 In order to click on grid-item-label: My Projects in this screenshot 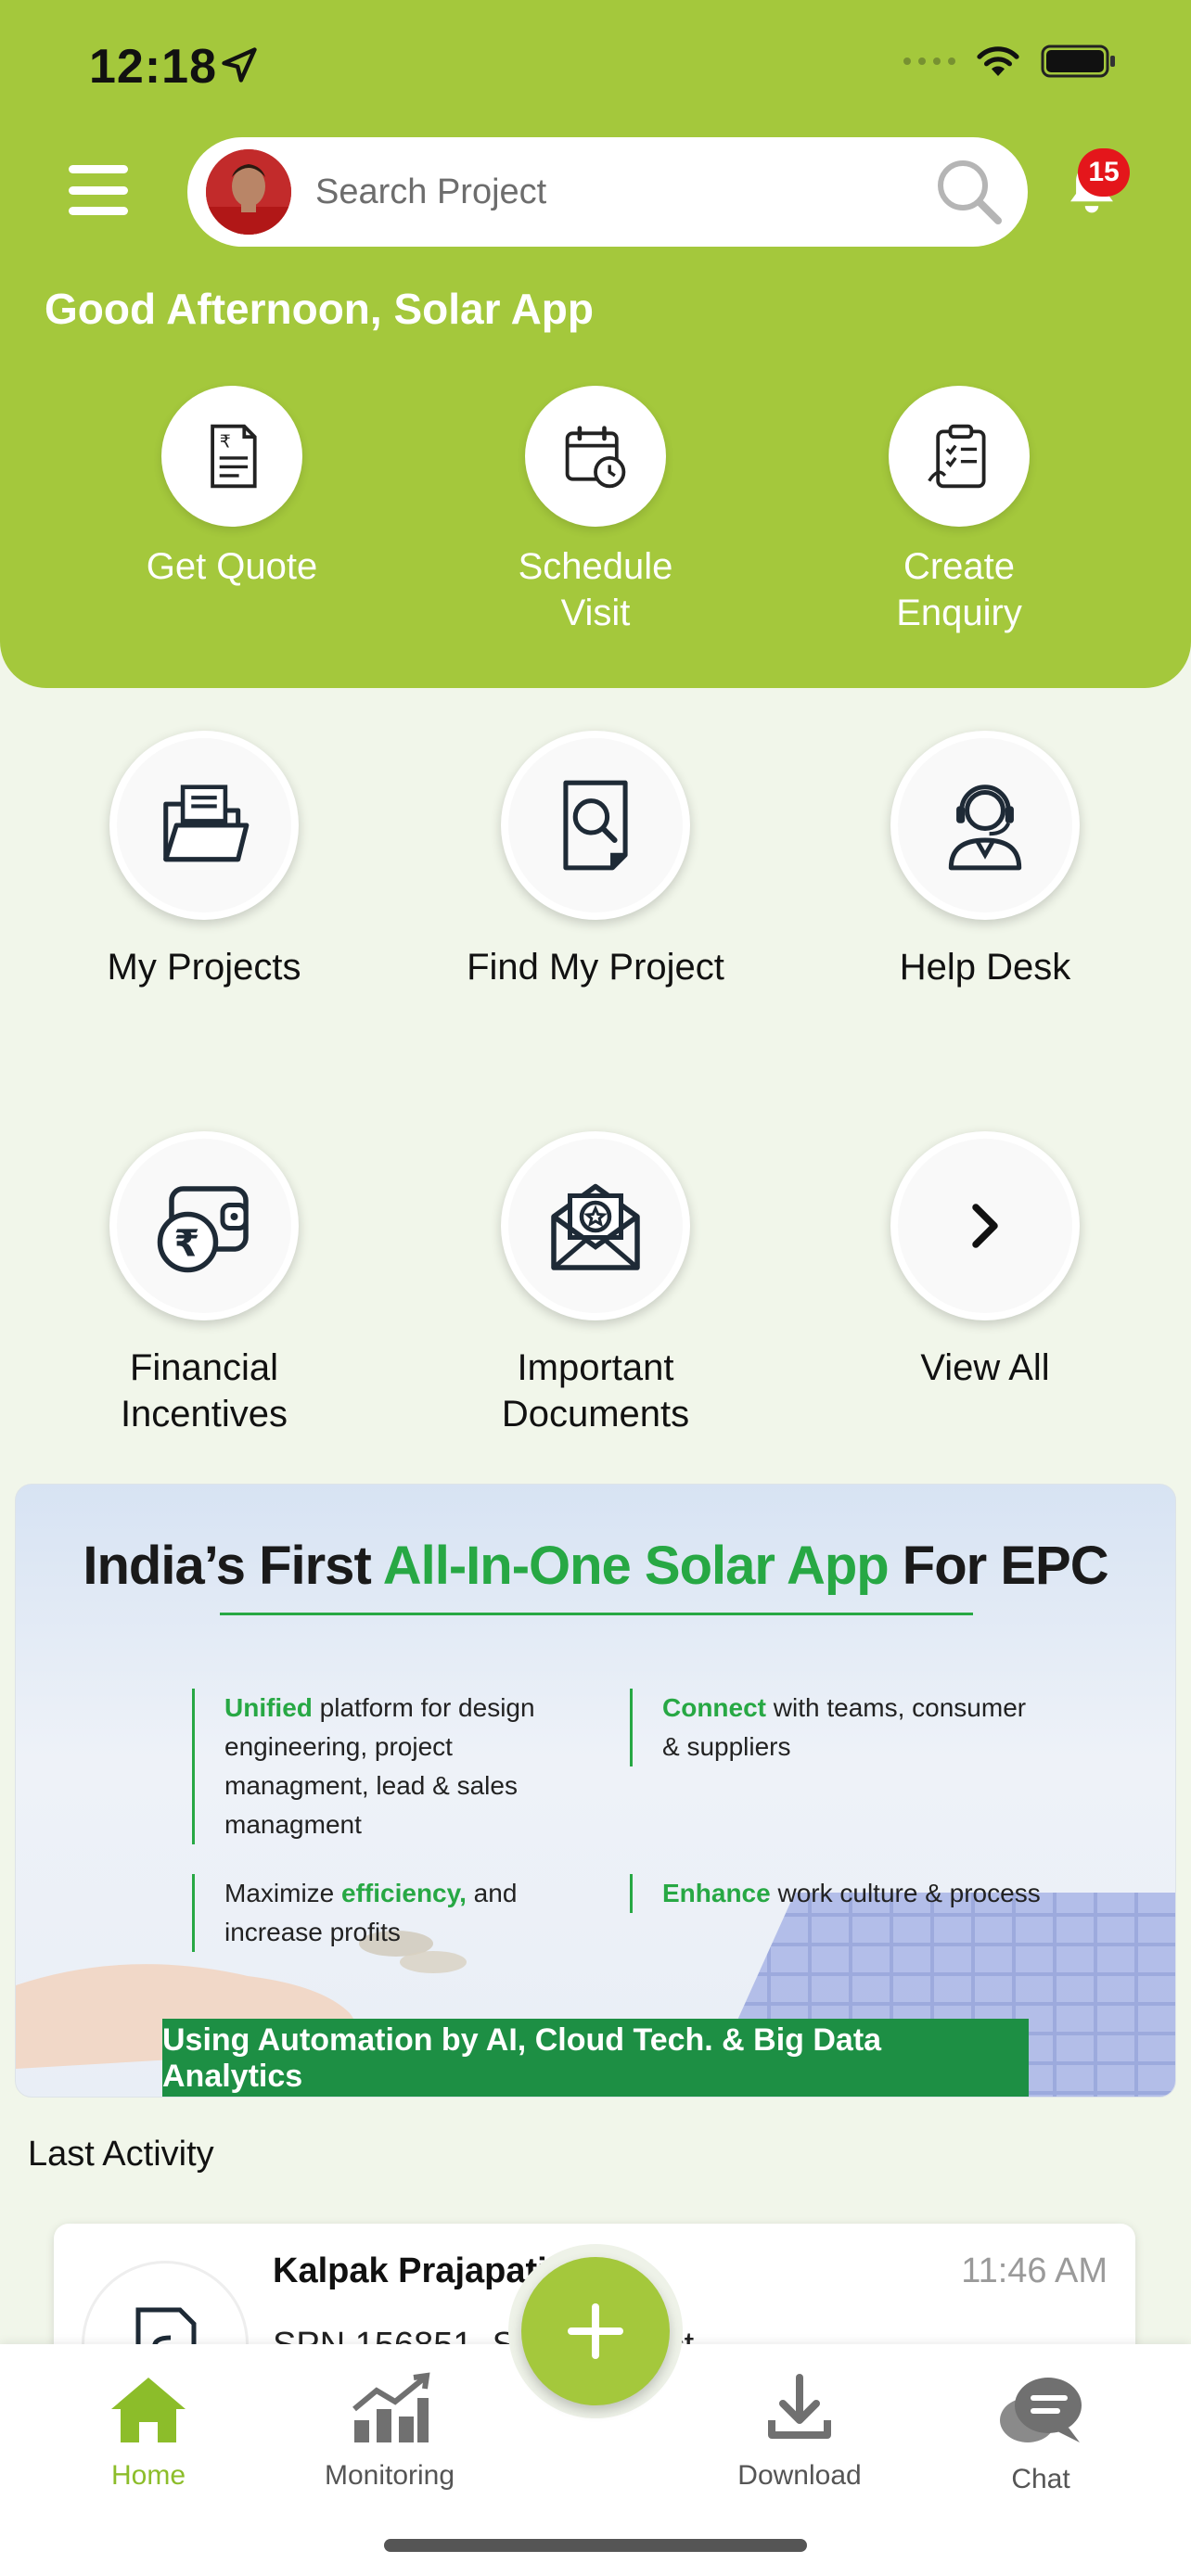, I will do `click(204, 968)`.